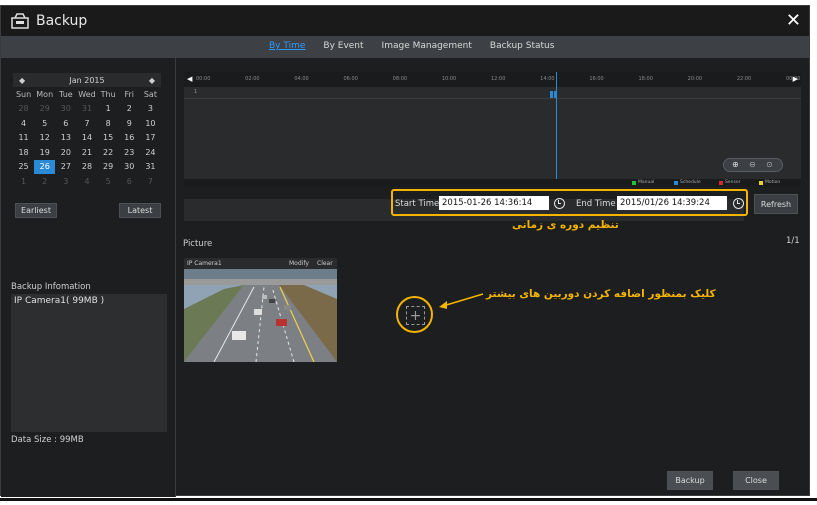 The width and height of the screenshot is (817, 505). What do you see at coordinates (556, 126) in the screenshot?
I see `timeline-cursor` at bounding box center [556, 126].